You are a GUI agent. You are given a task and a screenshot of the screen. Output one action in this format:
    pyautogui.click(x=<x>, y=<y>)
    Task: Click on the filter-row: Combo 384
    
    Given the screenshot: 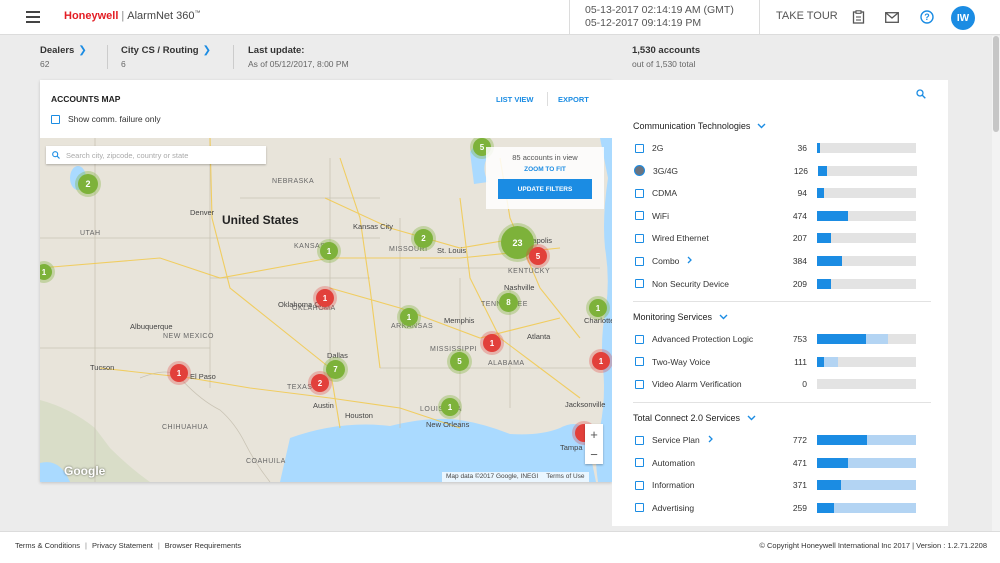 What is the action you would take?
    pyautogui.click(x=783, y=261)
    